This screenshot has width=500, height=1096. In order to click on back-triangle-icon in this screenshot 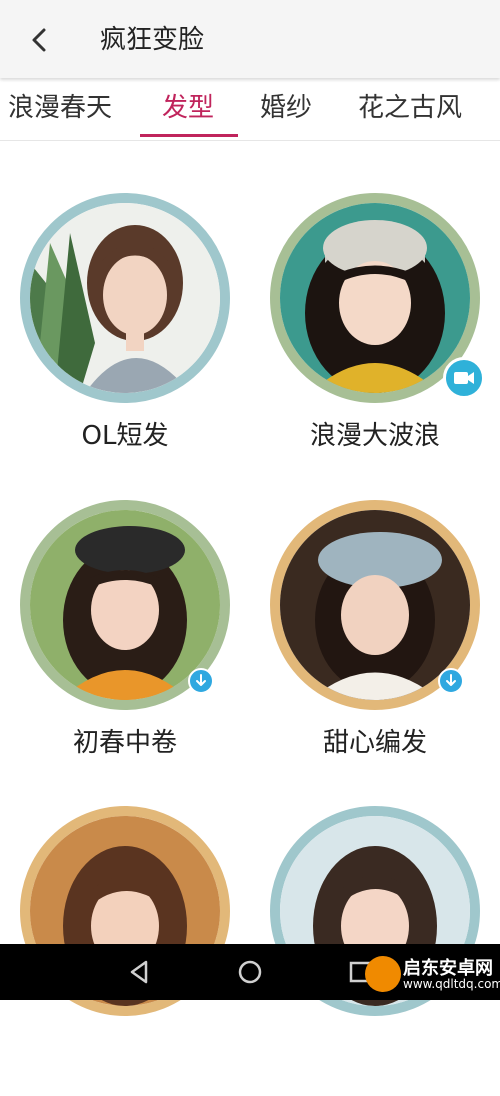, I will do `click(140, 972)`.